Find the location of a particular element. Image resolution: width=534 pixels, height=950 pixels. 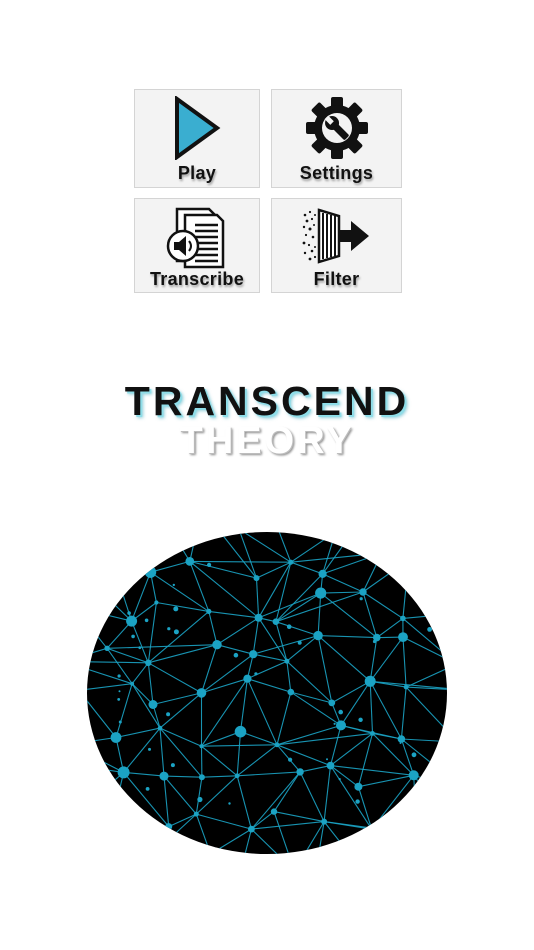

logo-title: TRANSCEND is located at coordinates (267, 401).